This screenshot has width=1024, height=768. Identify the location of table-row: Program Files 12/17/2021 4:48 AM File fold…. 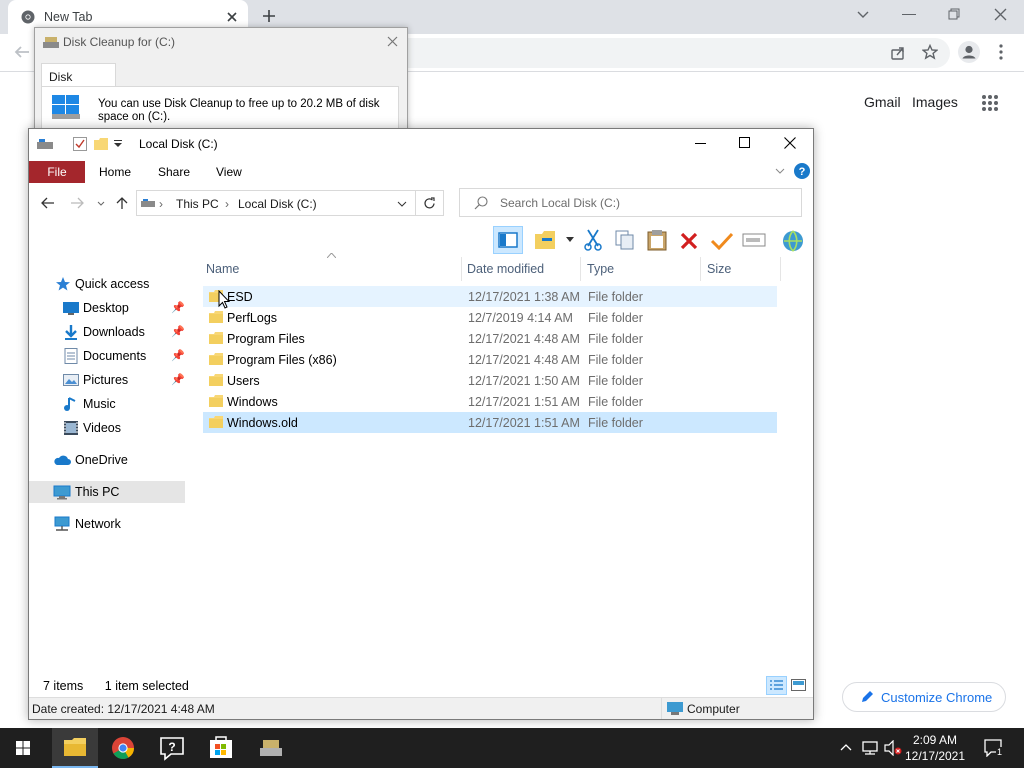
(490, 338).